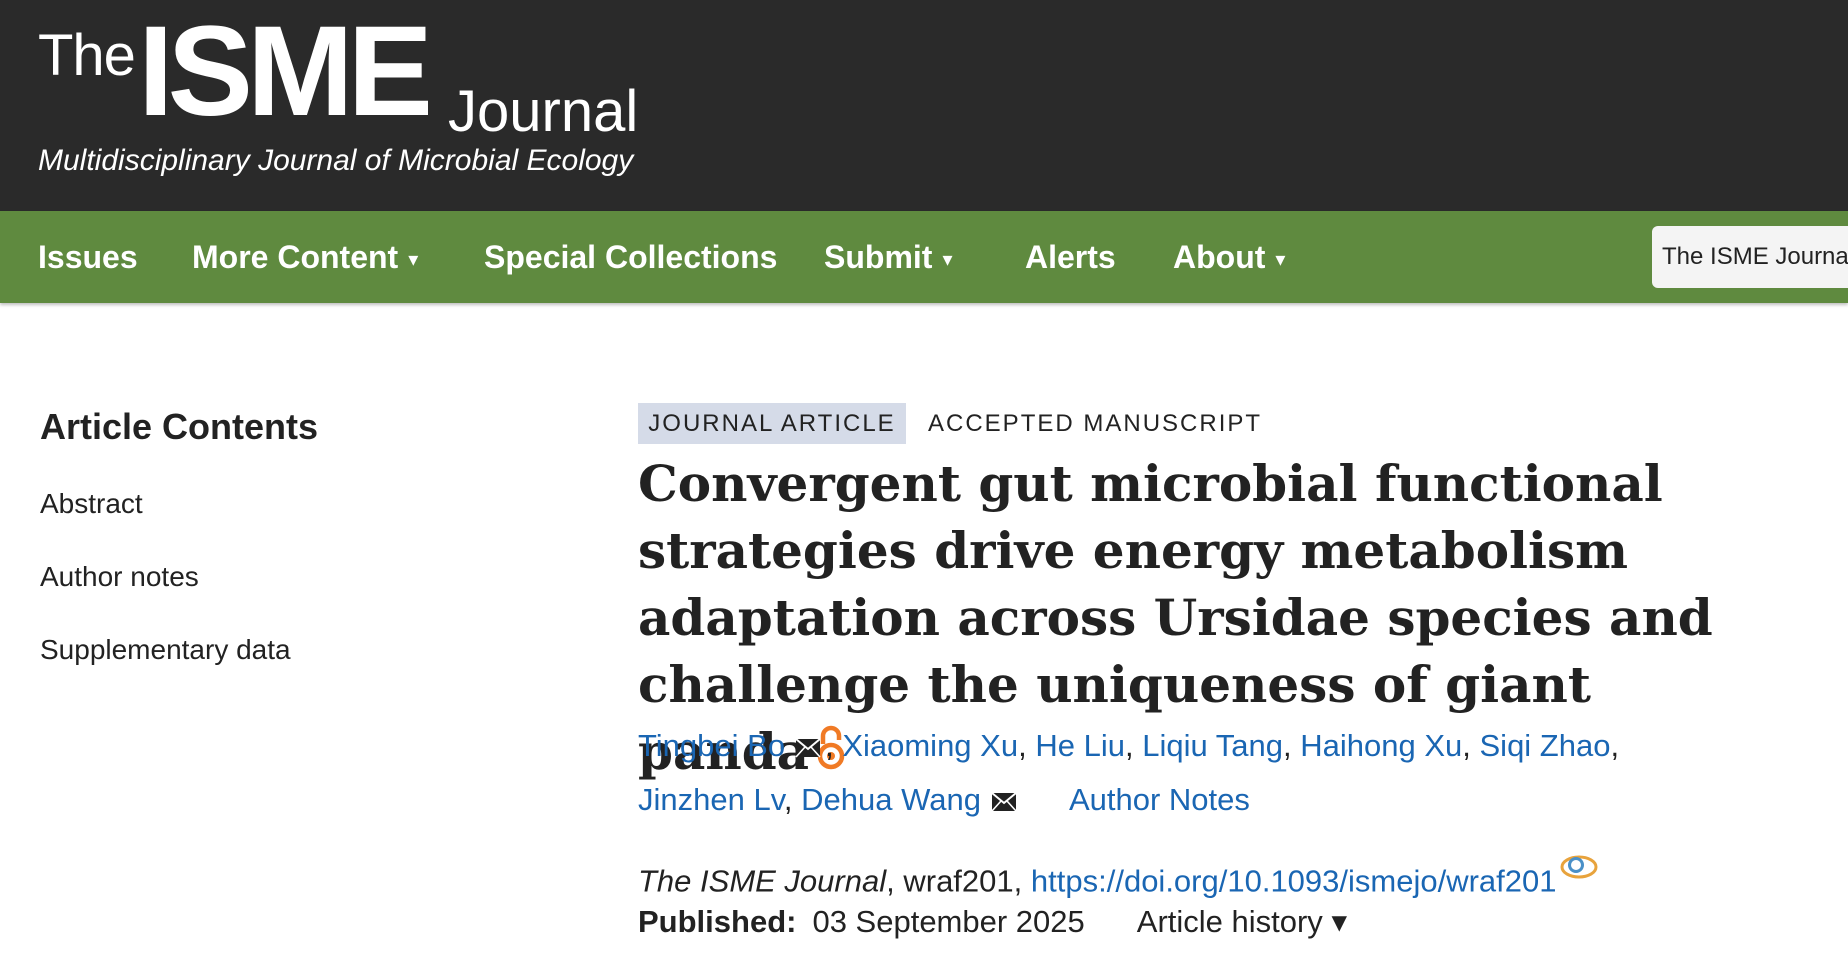 Image resolution: width=1848 pixels, height=954 pixels. What do you see at coordinates (285, 71) in the screenshot?
I see `logo-isme: ISME` at bounding box center [285, 71].